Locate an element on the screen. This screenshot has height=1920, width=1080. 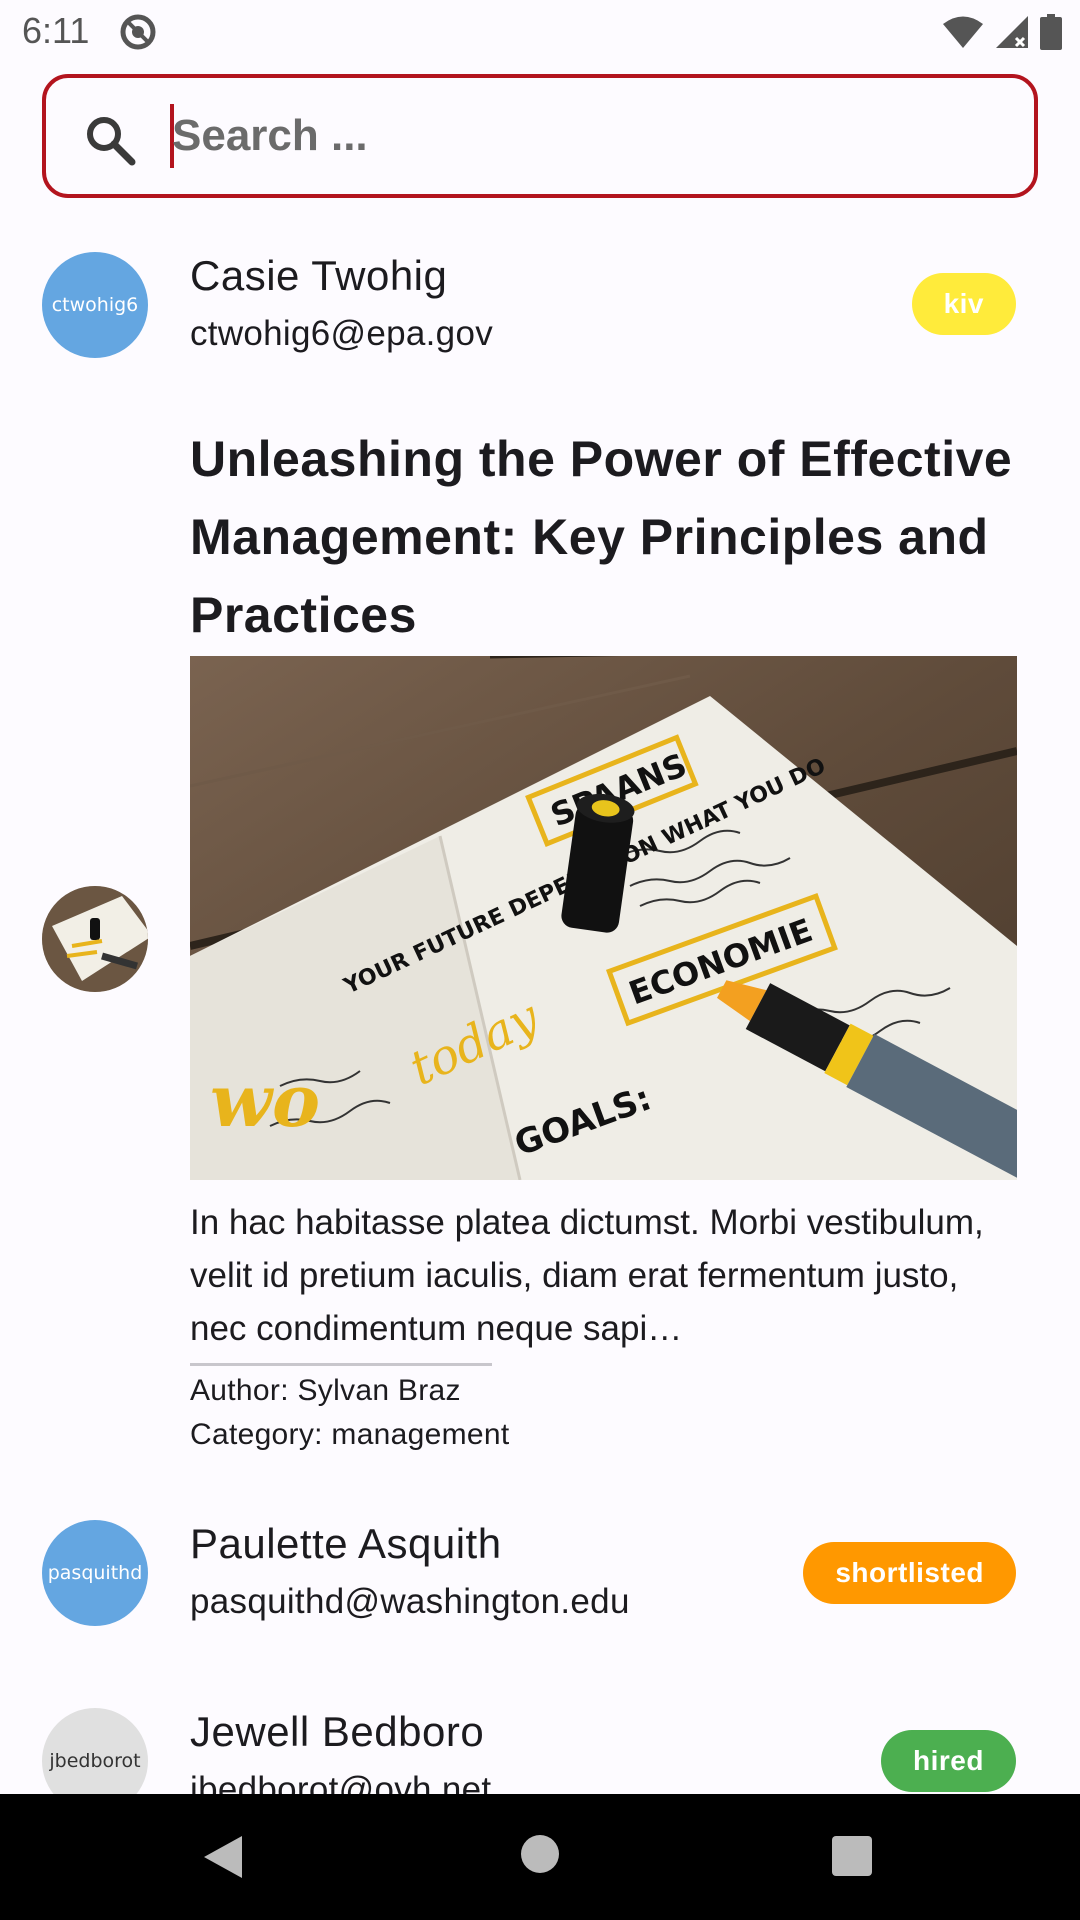
status-icons is located at coordinates (1002, 32).